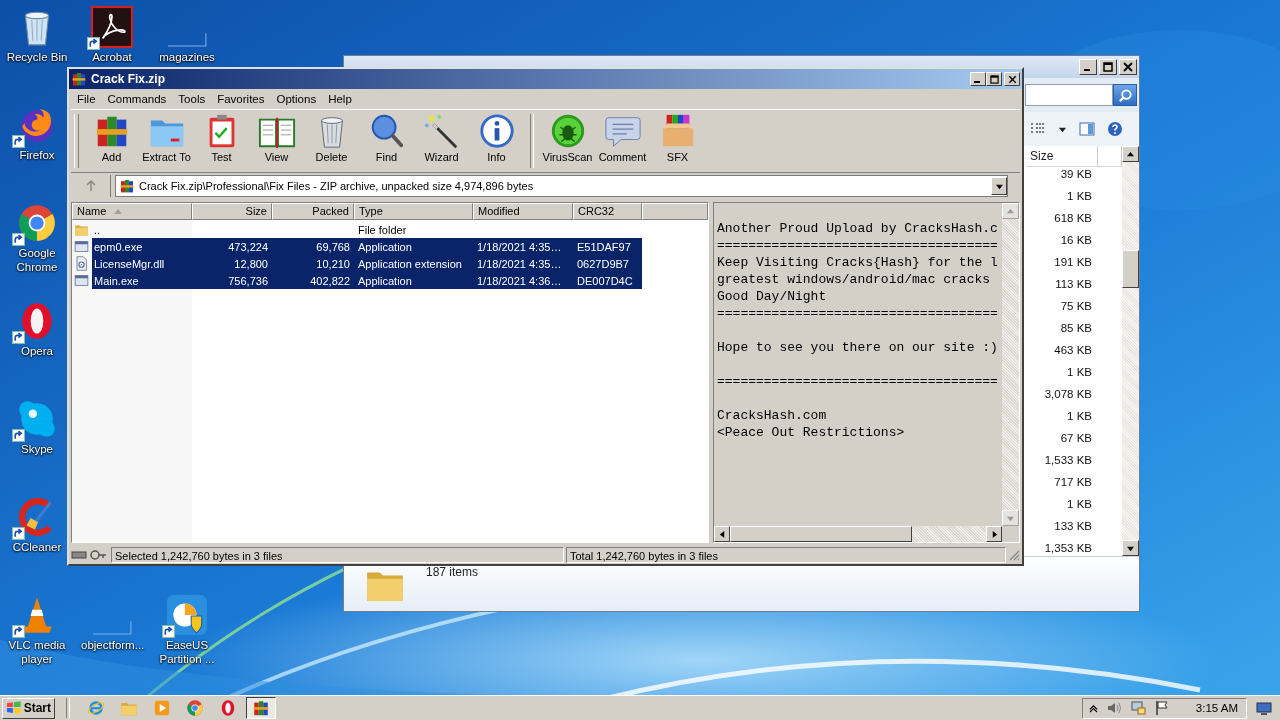 Image resolution: width=1280 pixels, height=720 pixels. I want to click on desktop-icon, so click(1264, 708).